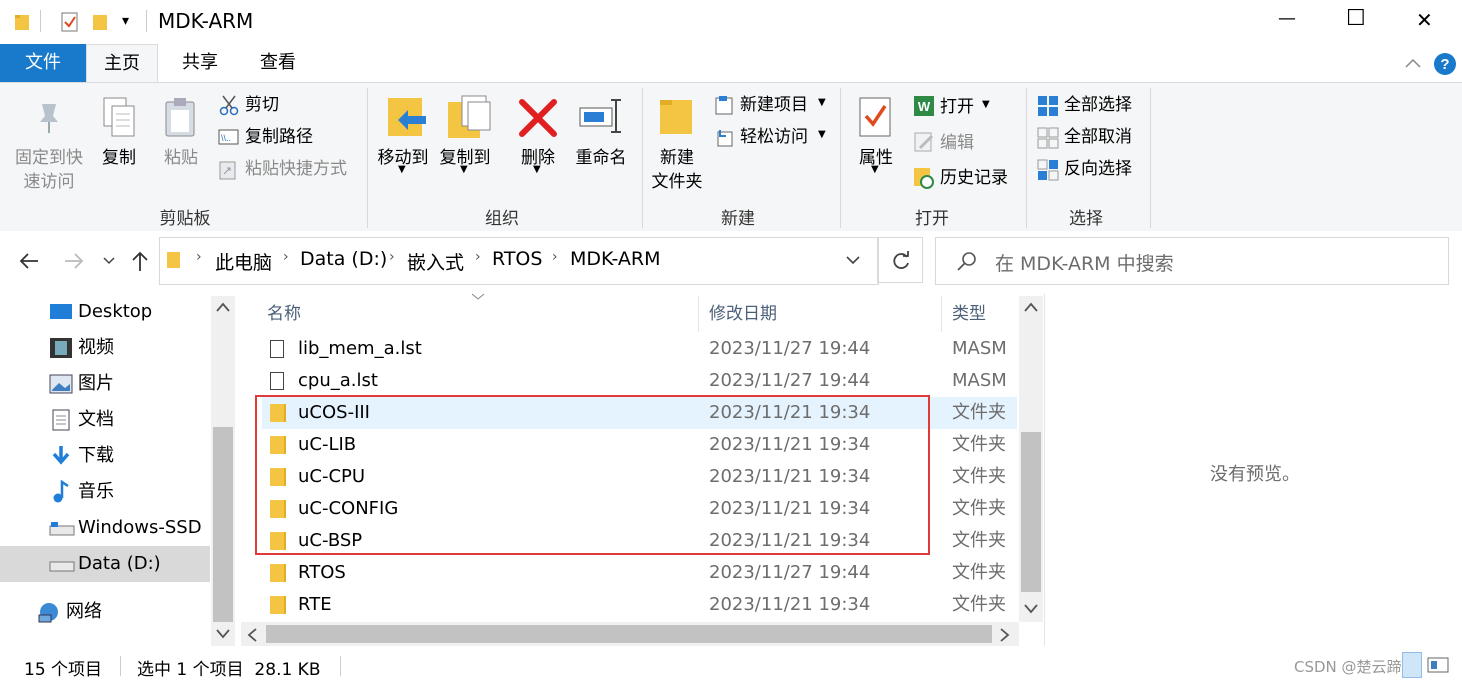 This screenshot has height=684, width=1462. What do you see at coordinates (517, 259) in the screenshot?
I see `breadcrumb-rtos: RTOS` at bounding box center [517, 259].